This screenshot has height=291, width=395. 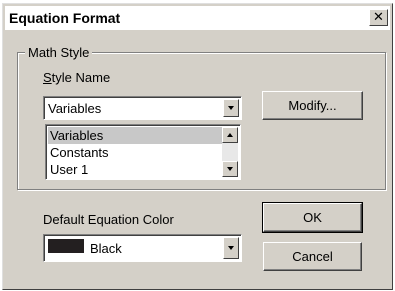 I want to click on ok-button: OK, so click(x=312, y=217).